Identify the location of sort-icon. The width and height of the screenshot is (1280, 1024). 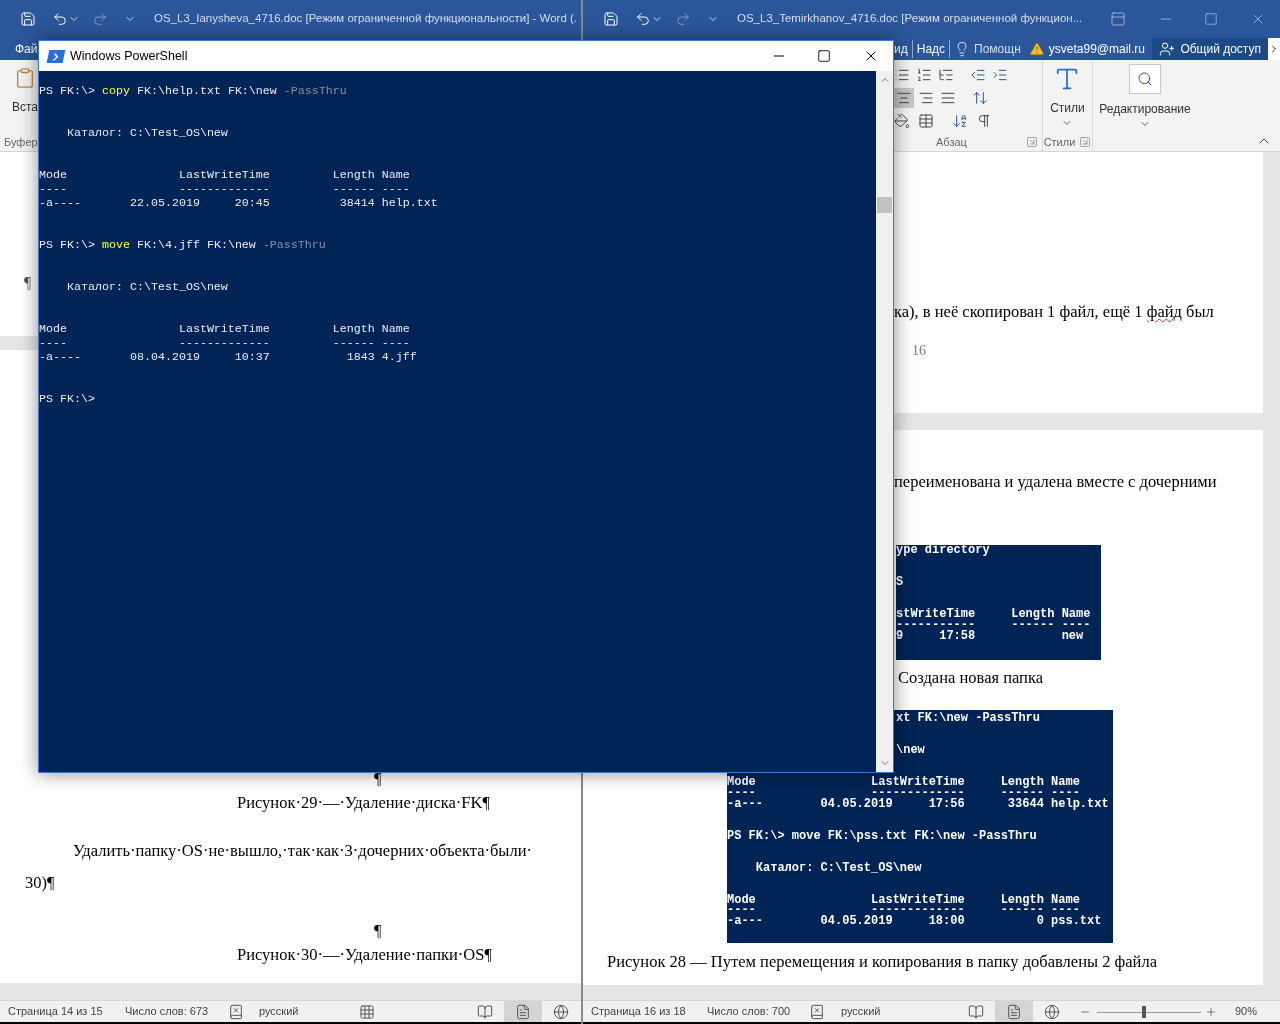
(960, 121).